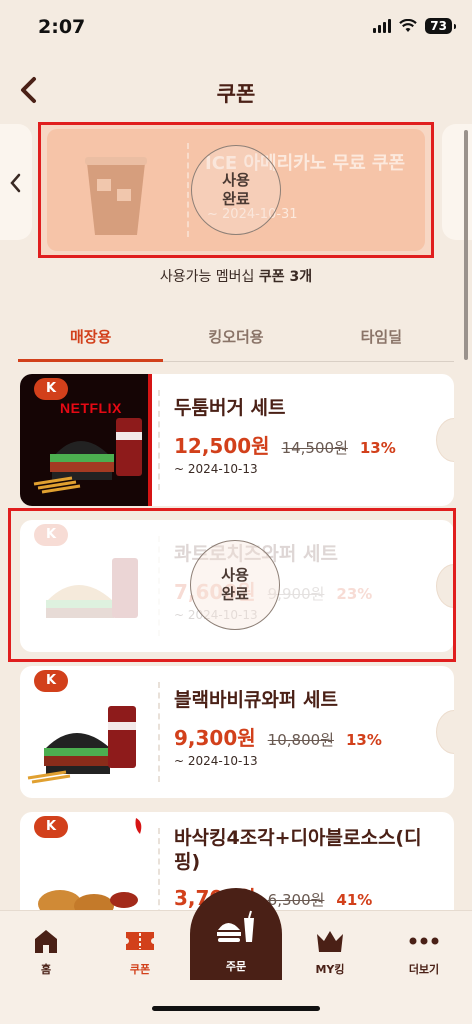  I want to click on carousel-prev-button, so click(16, 182).